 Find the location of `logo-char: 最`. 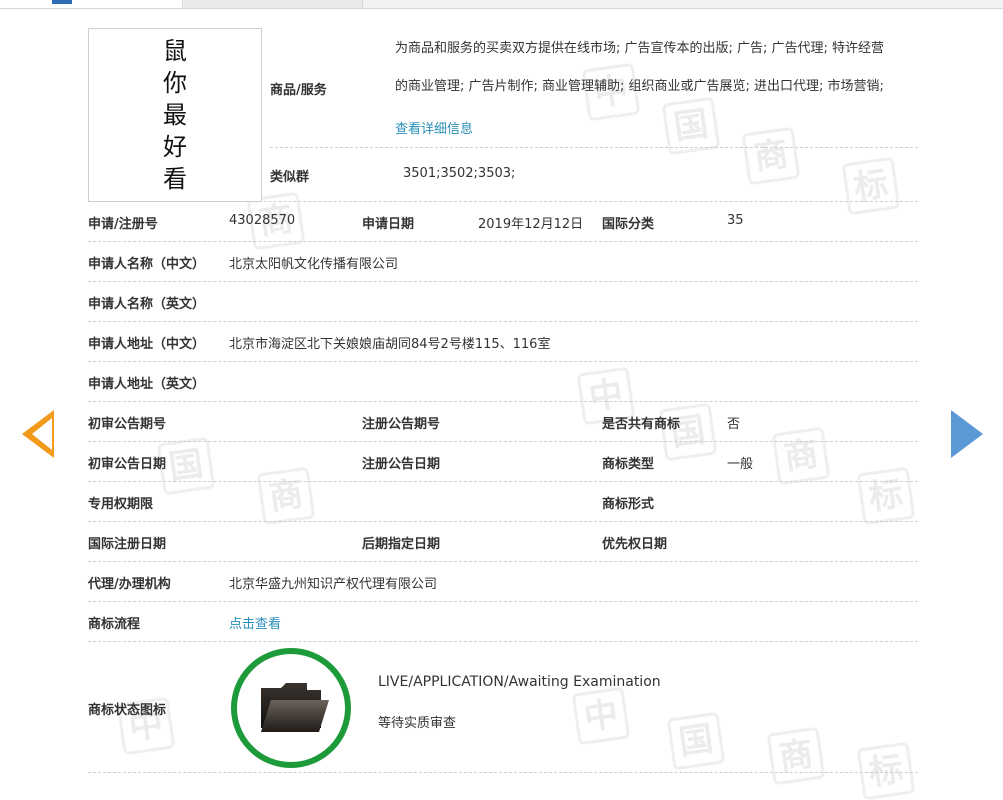

logo-char: 最 is located at coordinates (175, 115).